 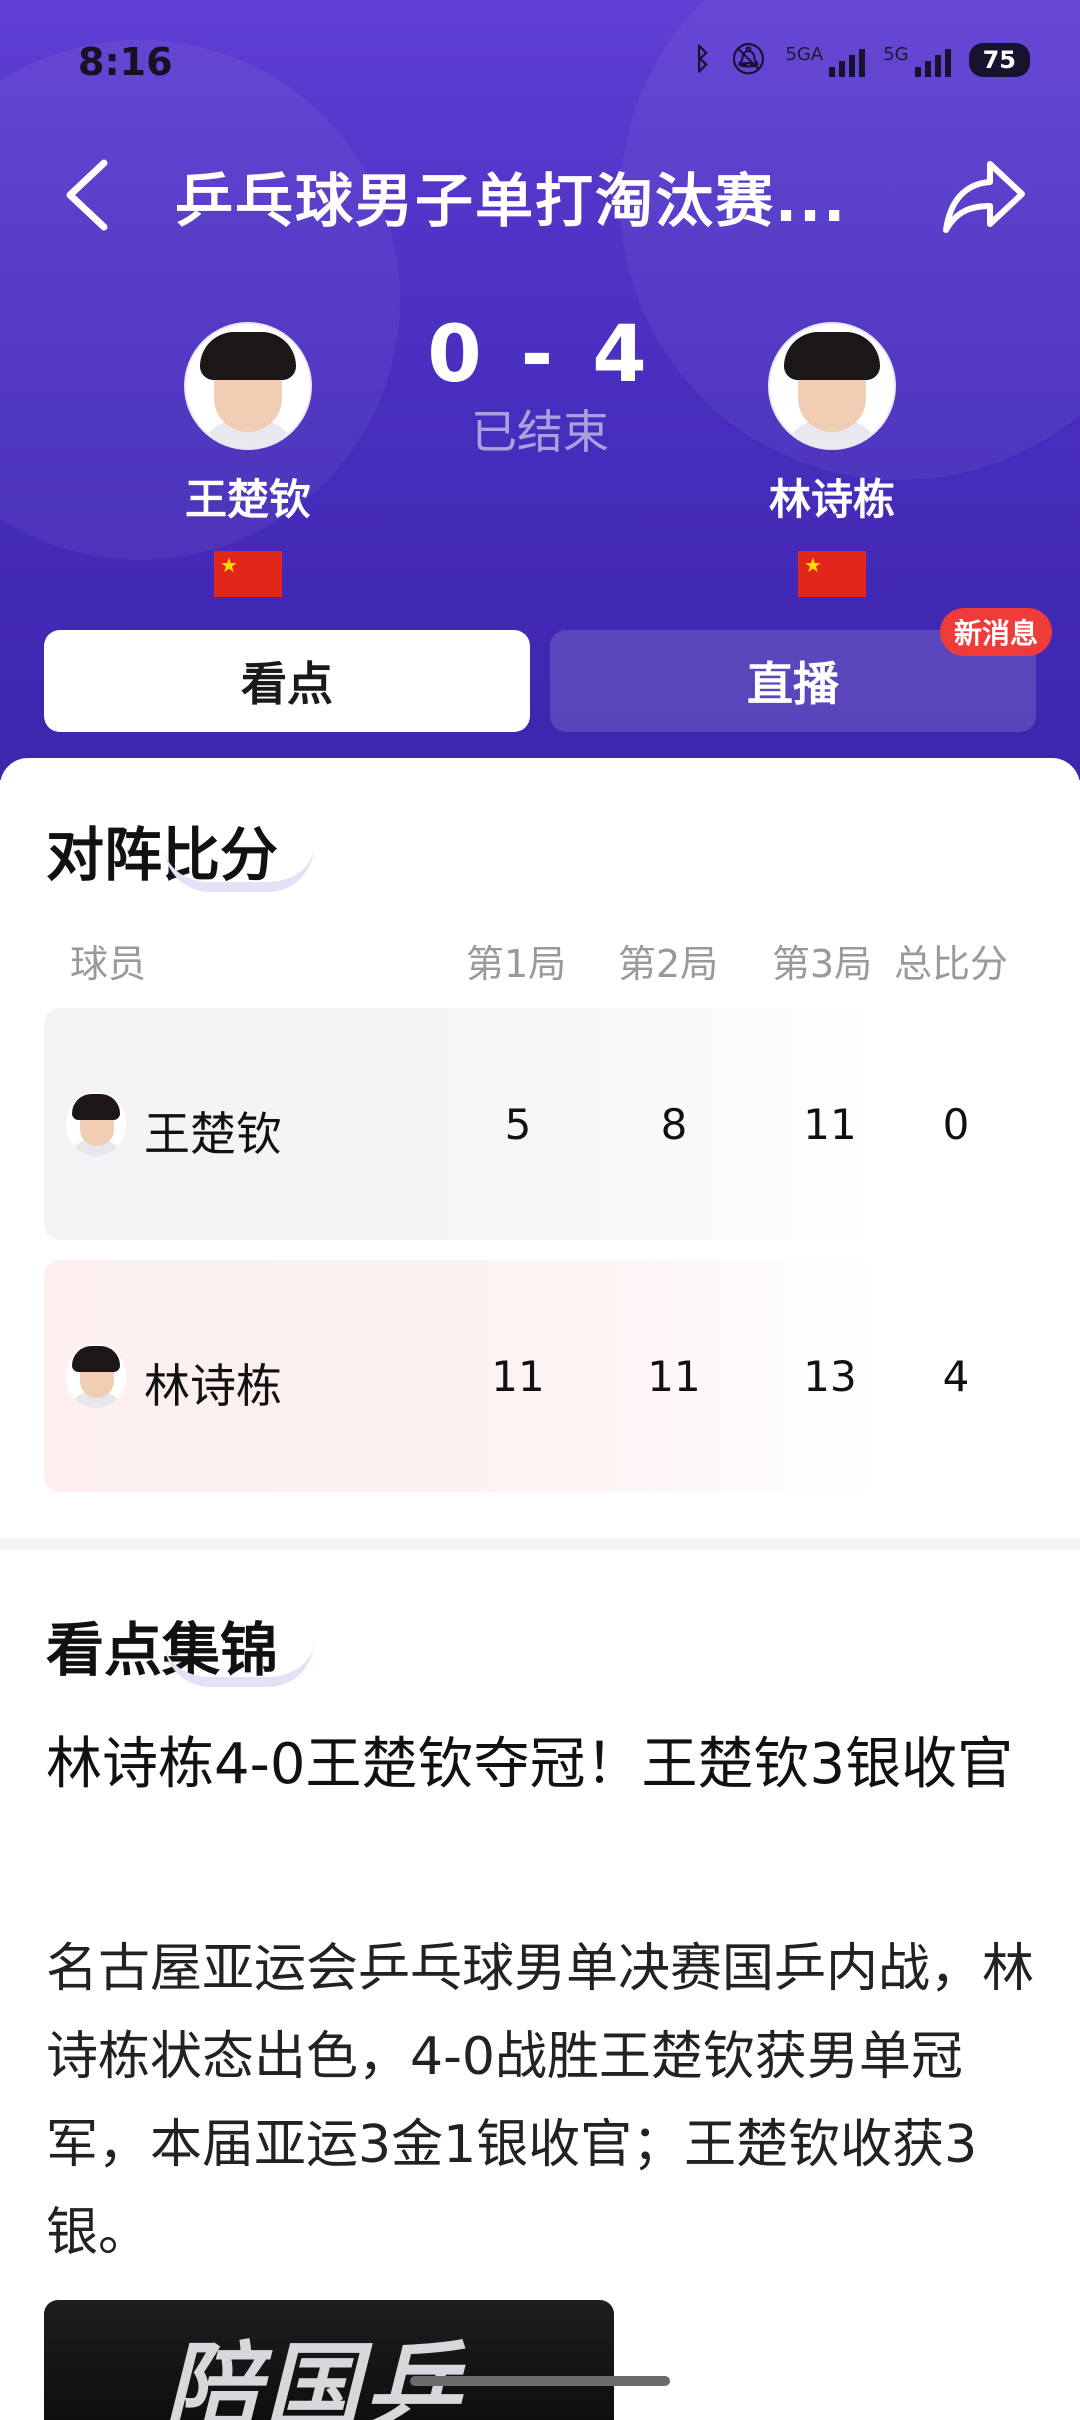 I want to click on chevron-left-icon, so click(x=87, y=195).